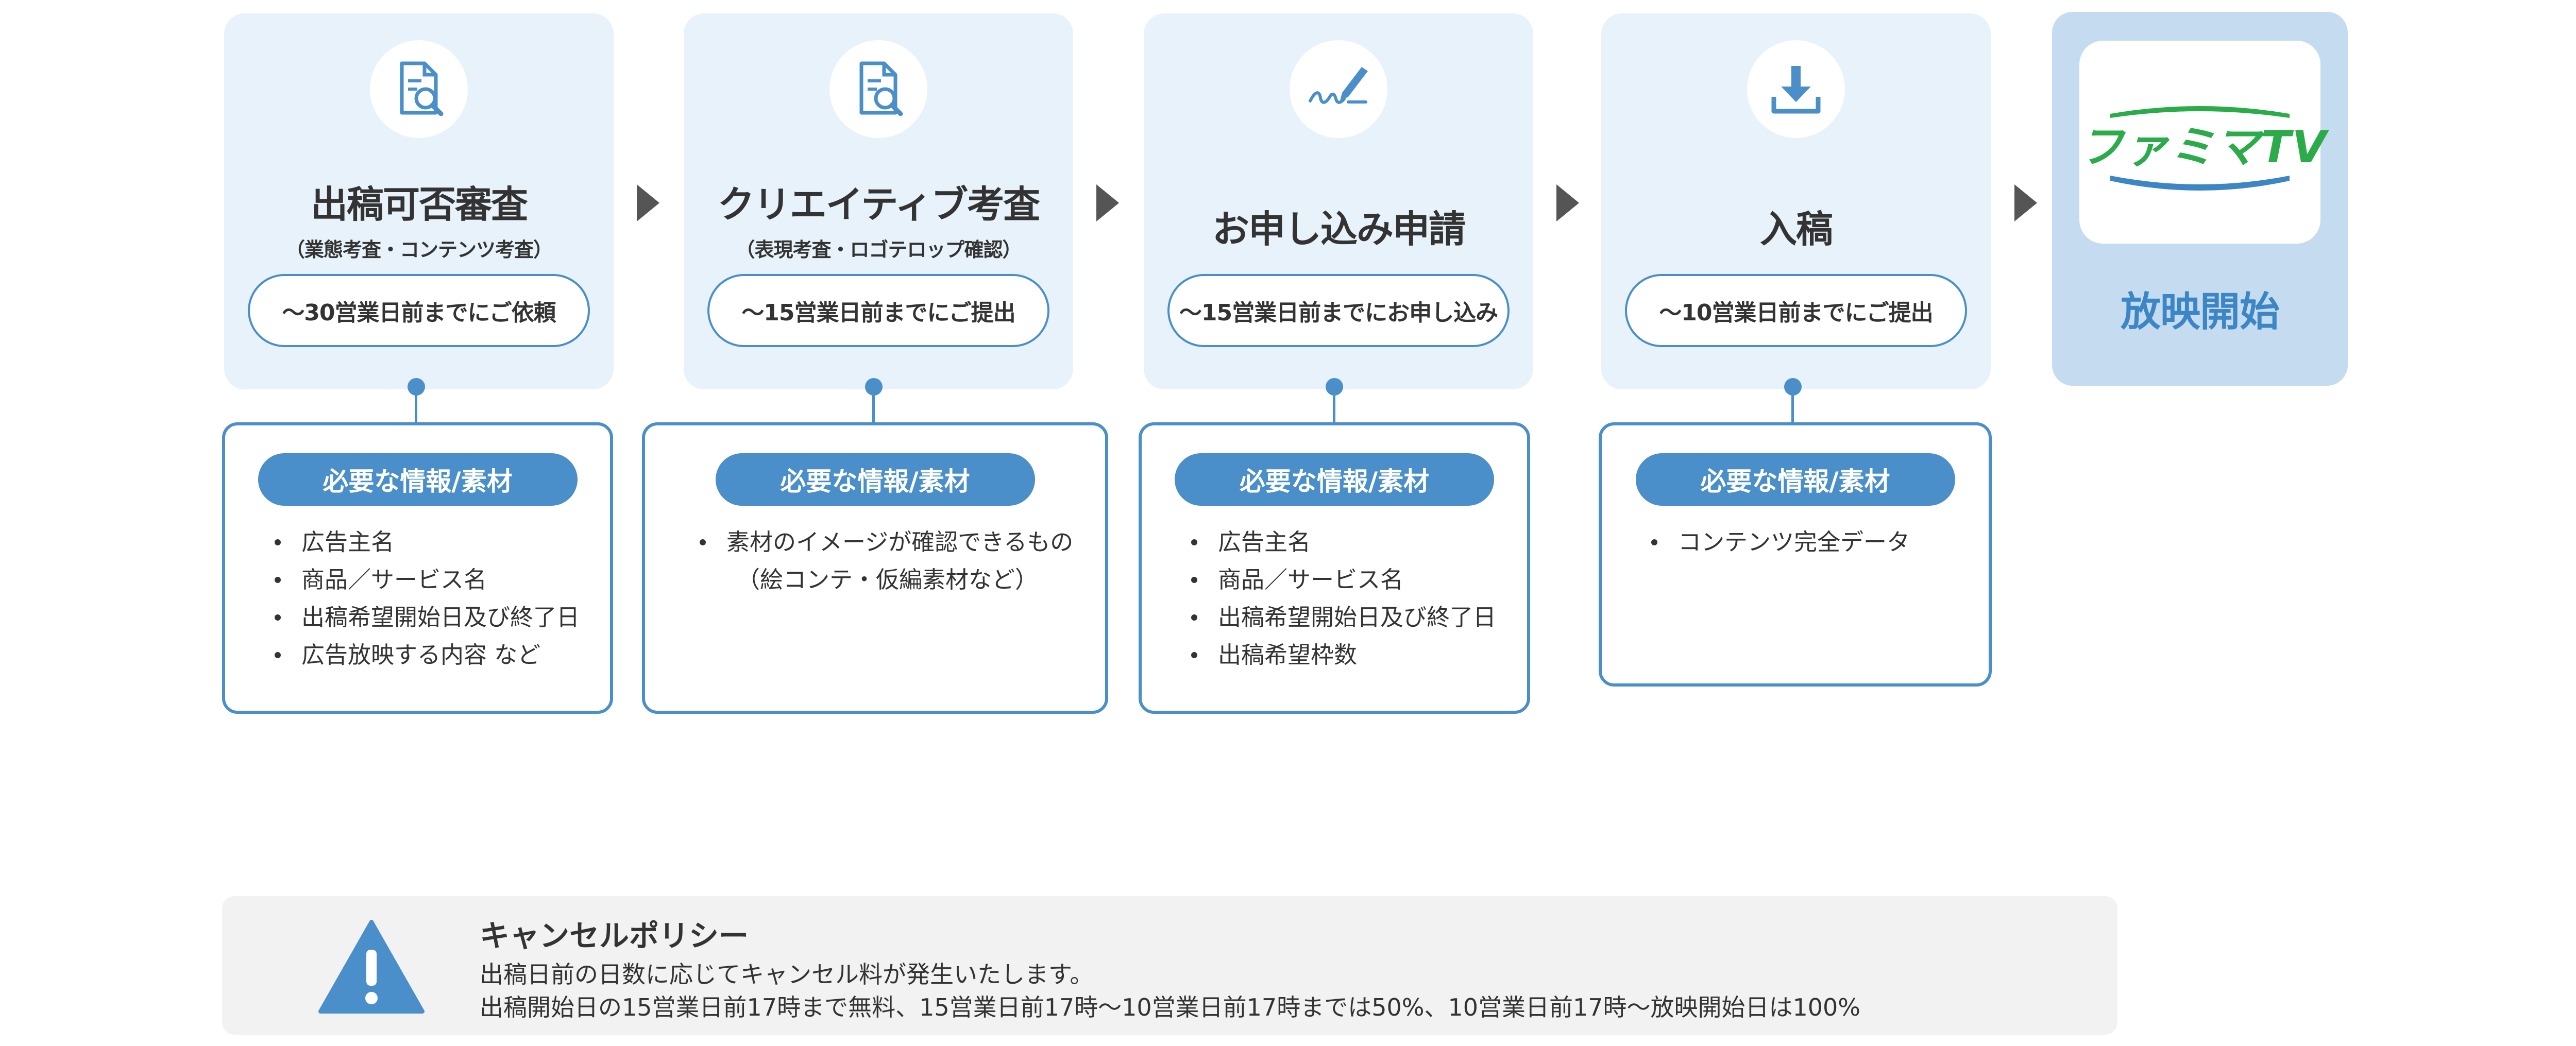  I want to click on deadline-badge: ～30営業日前までにご依頼, so click(419, 310).